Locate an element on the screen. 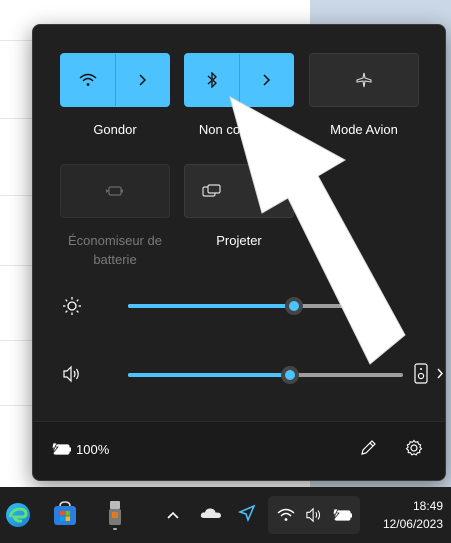 Image resolution: width=451 pixels, height=543 pixels. battery-saver-button is located at coordinates (115, 191).